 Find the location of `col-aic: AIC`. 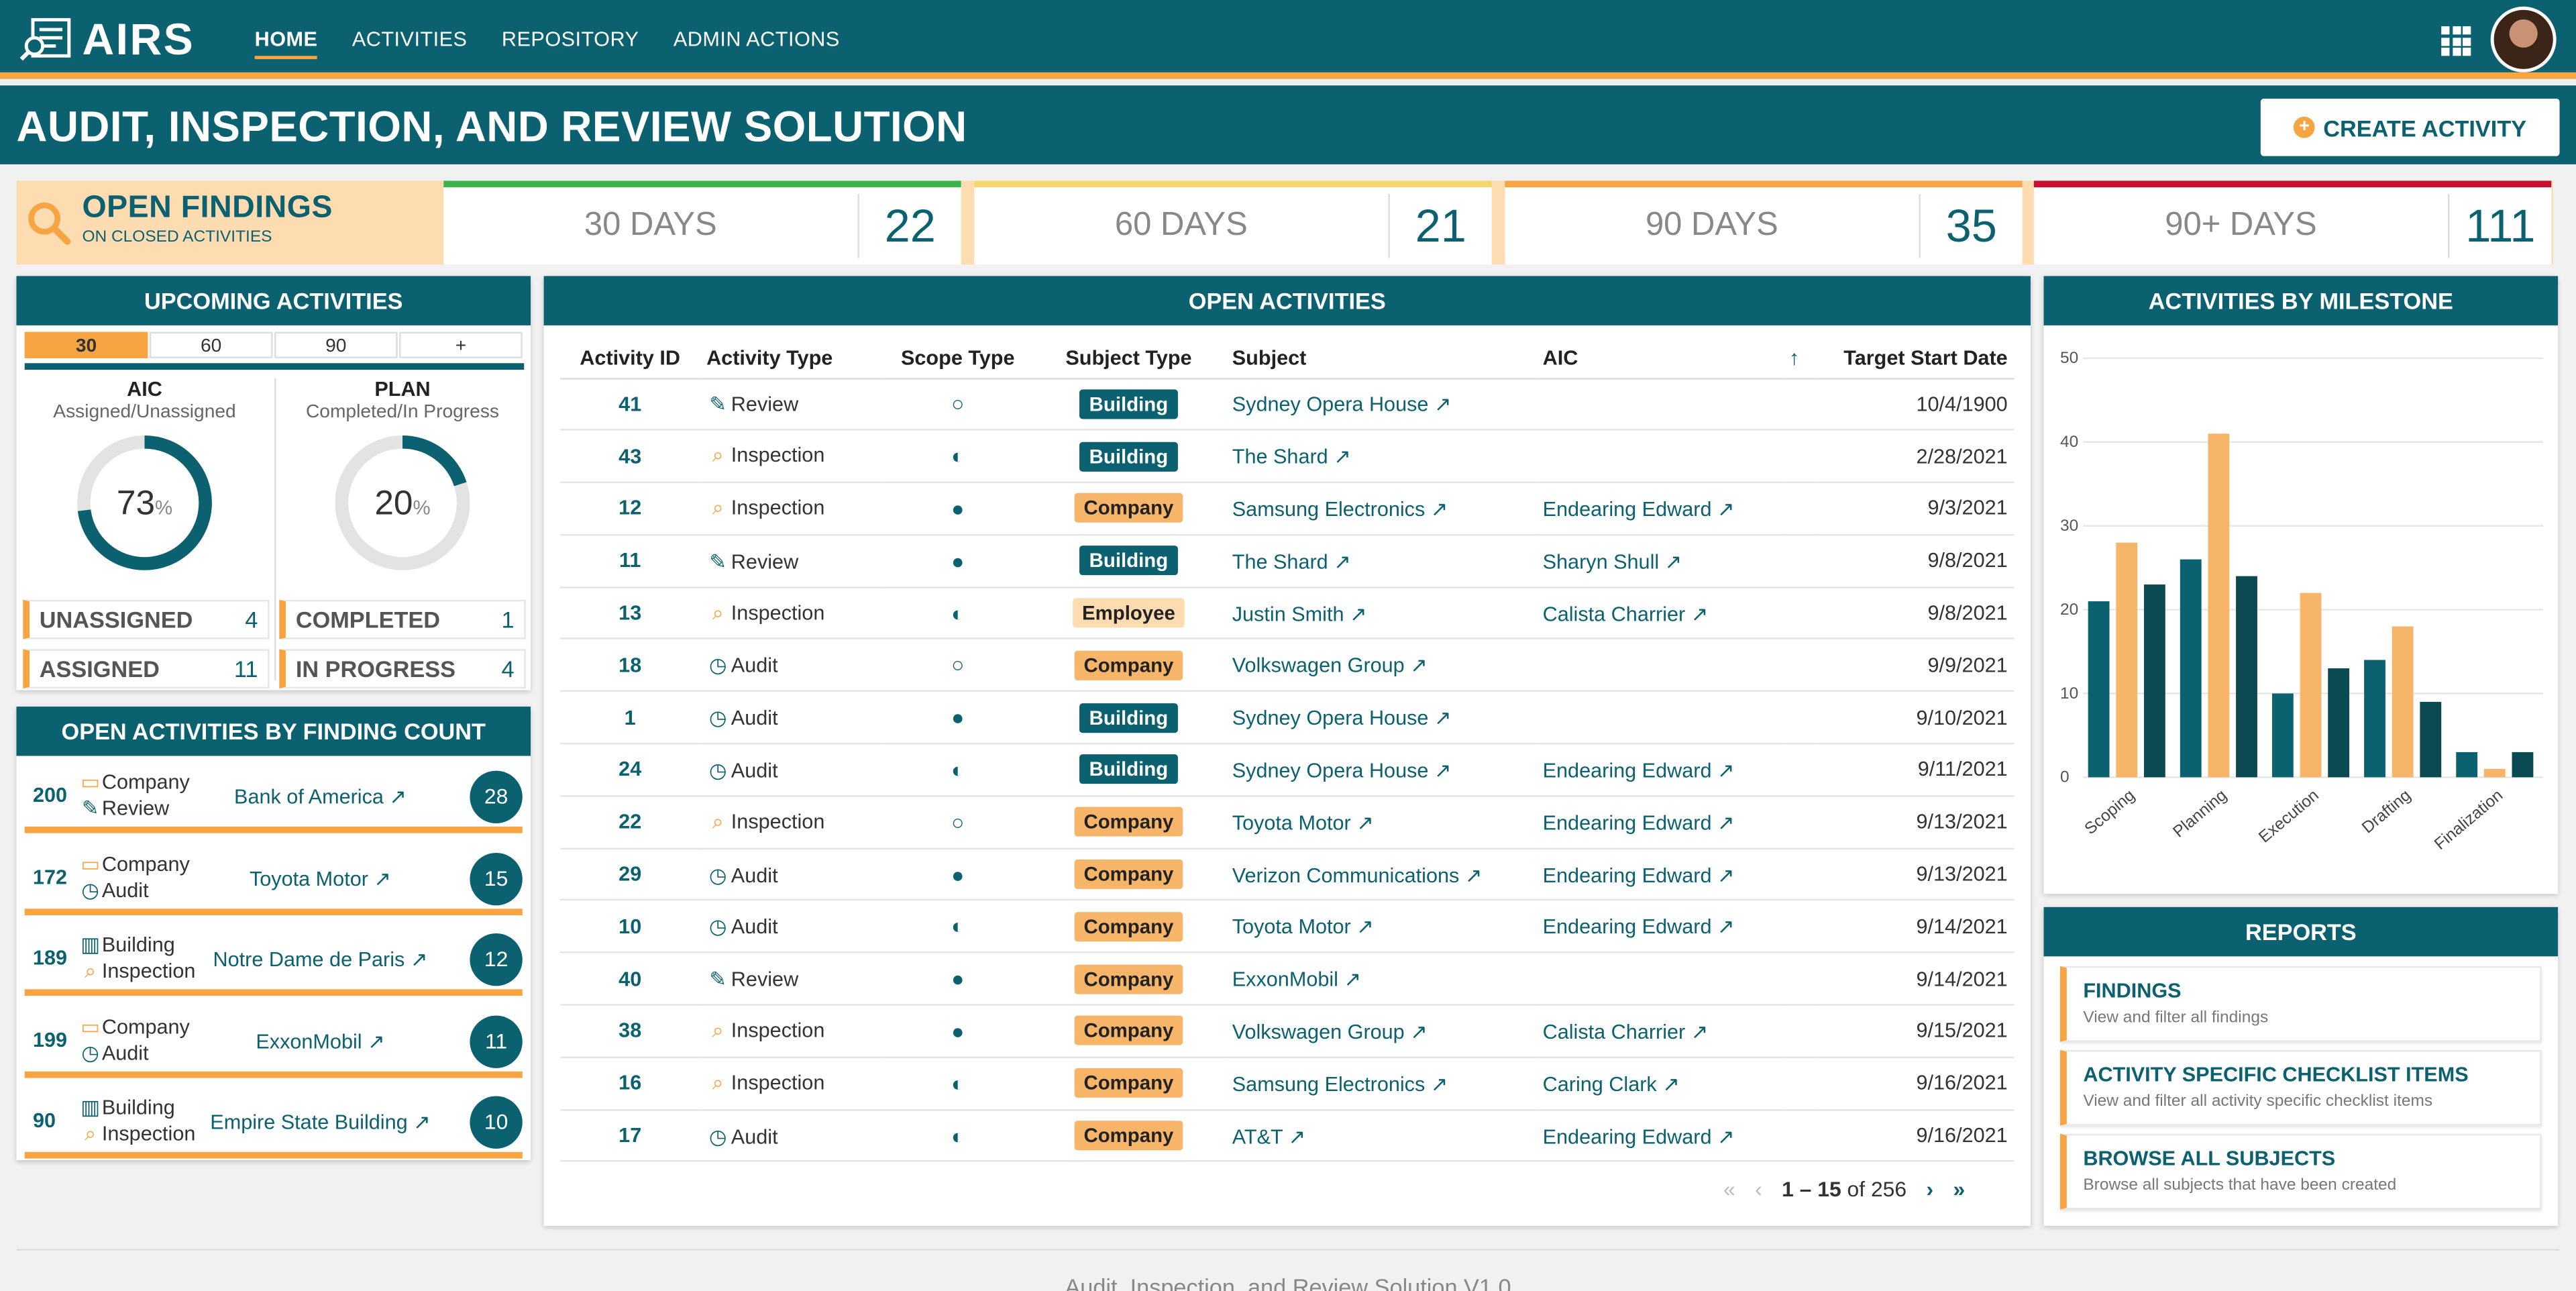

col-aic: AIC is located at coordinates (1659, 358).